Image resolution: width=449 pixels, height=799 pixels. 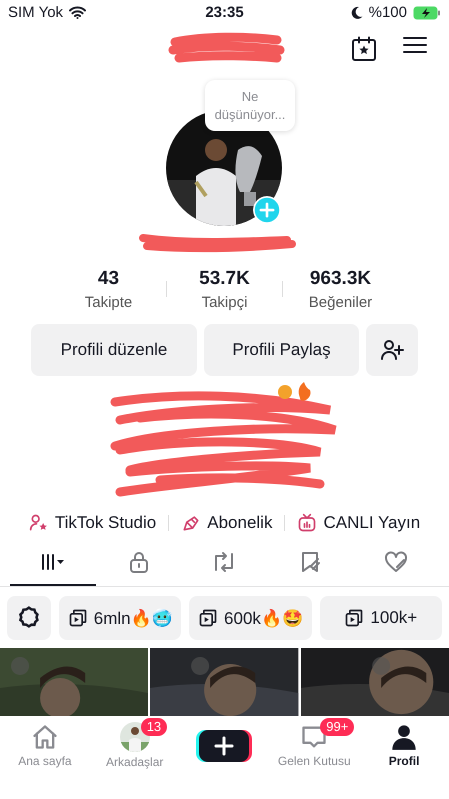 I want to click on profile-link: TikTok Studio, so click(x=92, y=523).